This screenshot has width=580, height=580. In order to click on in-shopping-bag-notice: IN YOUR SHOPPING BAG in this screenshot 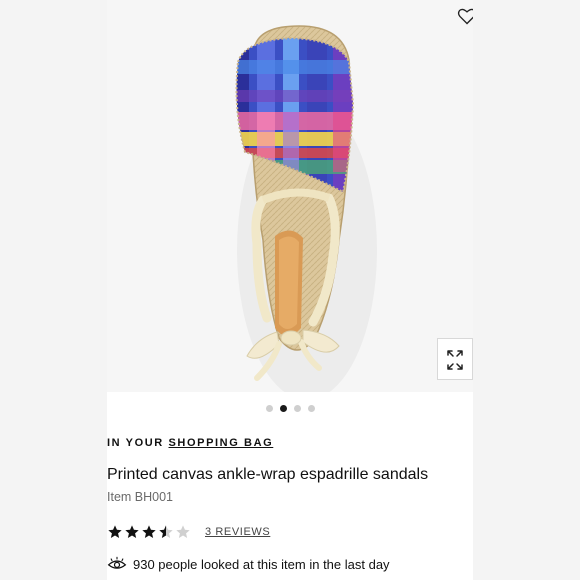, I will do `click(190, 443)`.